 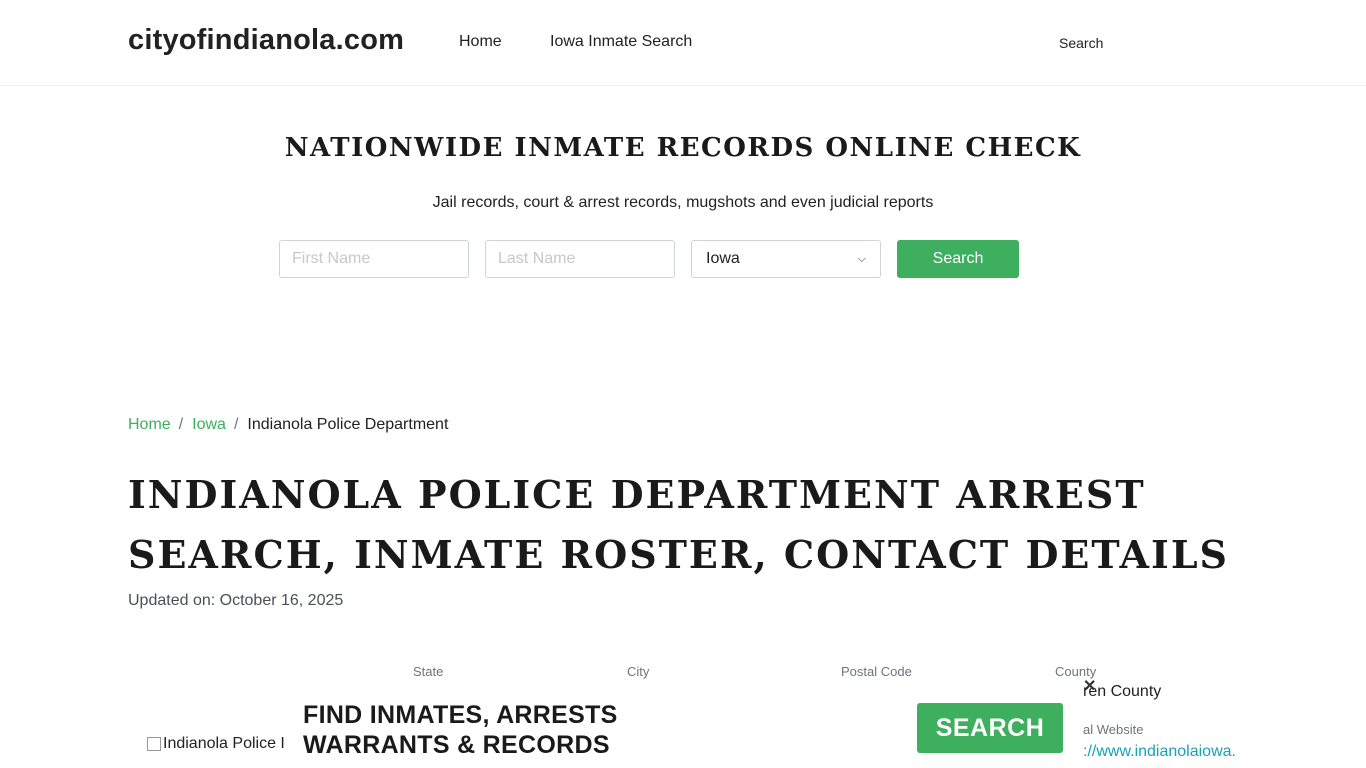 I want to click on postal-code-label: Postal Code, so click(x=876, y=671).